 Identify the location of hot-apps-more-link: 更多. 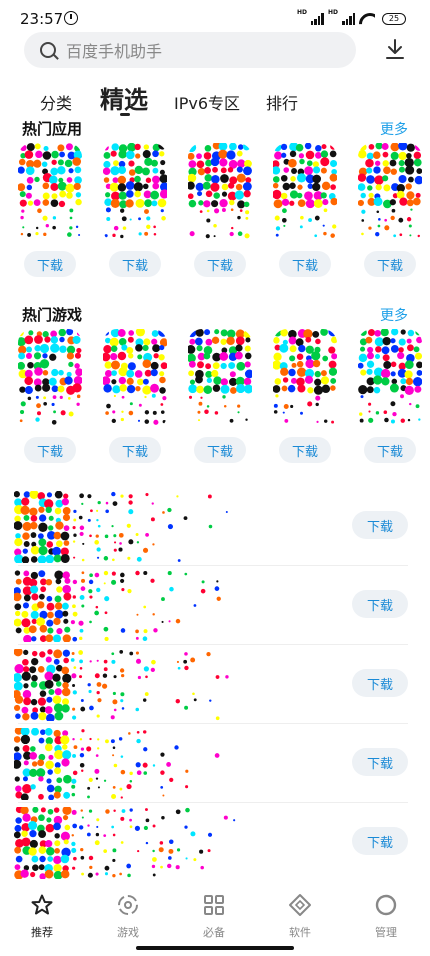
(394, 129).